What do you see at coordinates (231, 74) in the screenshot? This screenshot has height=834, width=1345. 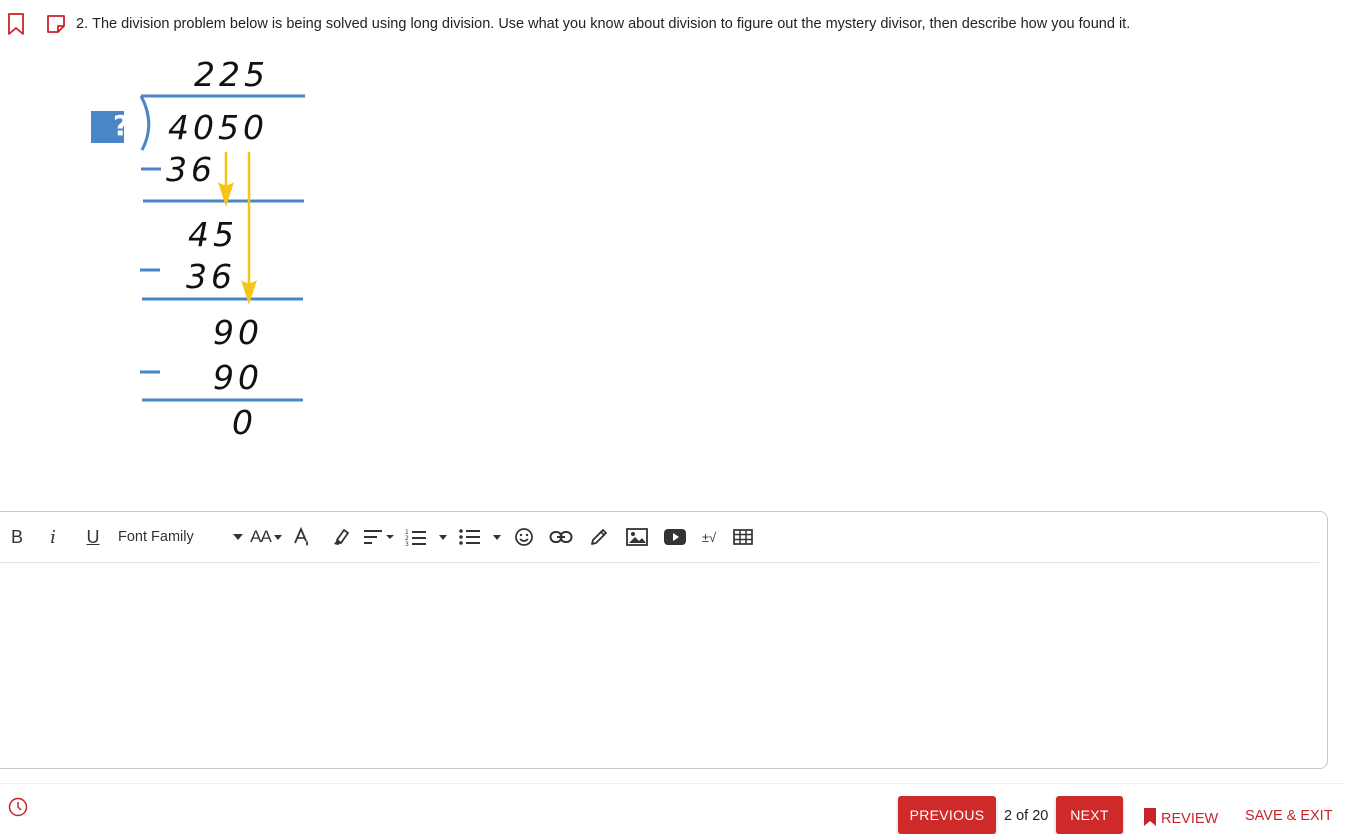 I see `quotient: 225` at bounding box center [231, 74].